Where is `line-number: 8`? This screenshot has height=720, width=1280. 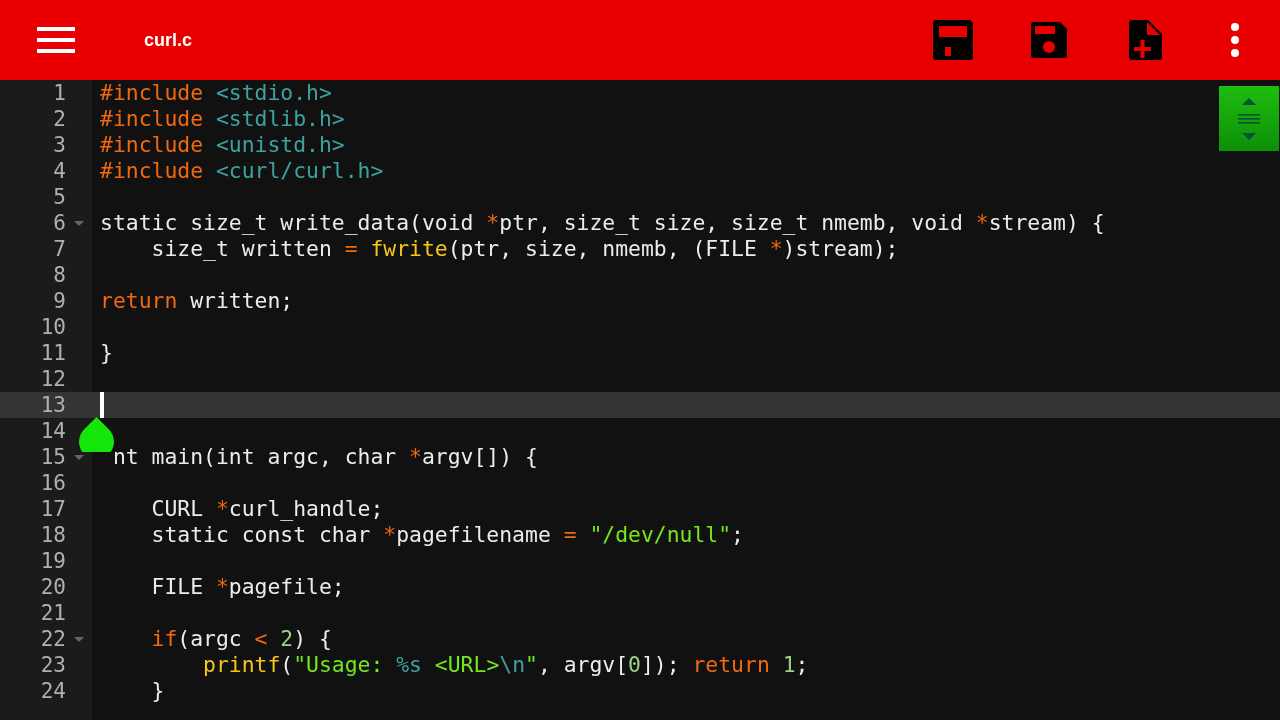
line-number: 8 is located at coordinates (59, 275).